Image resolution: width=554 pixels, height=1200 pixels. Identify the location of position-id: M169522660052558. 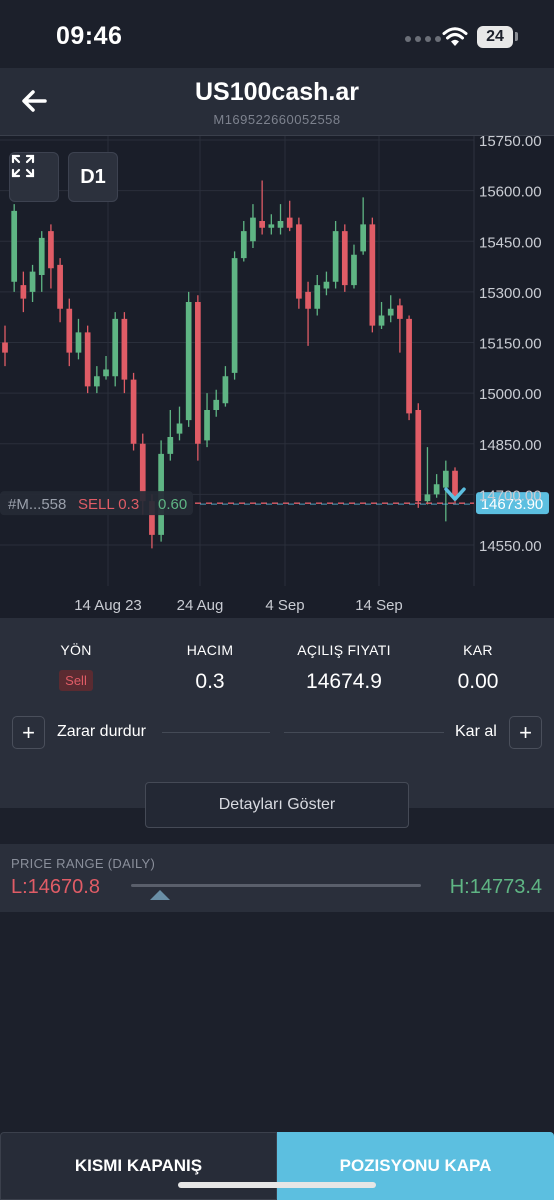
(277, 119).